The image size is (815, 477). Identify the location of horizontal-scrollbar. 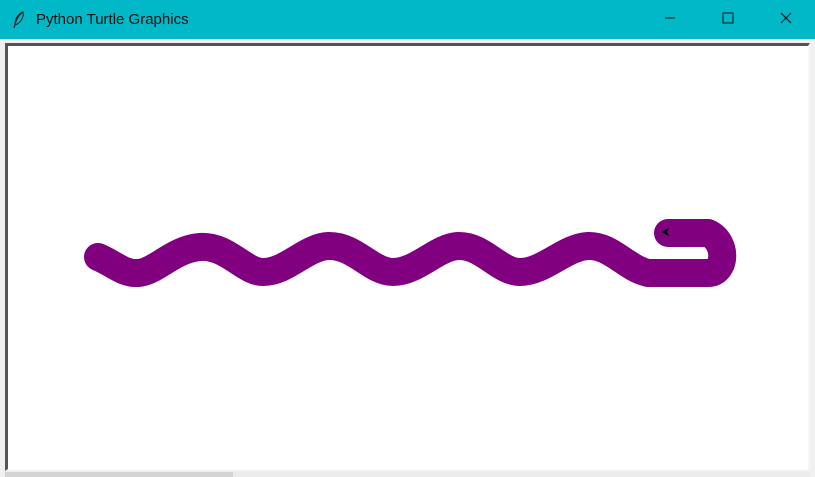
(407, 474).